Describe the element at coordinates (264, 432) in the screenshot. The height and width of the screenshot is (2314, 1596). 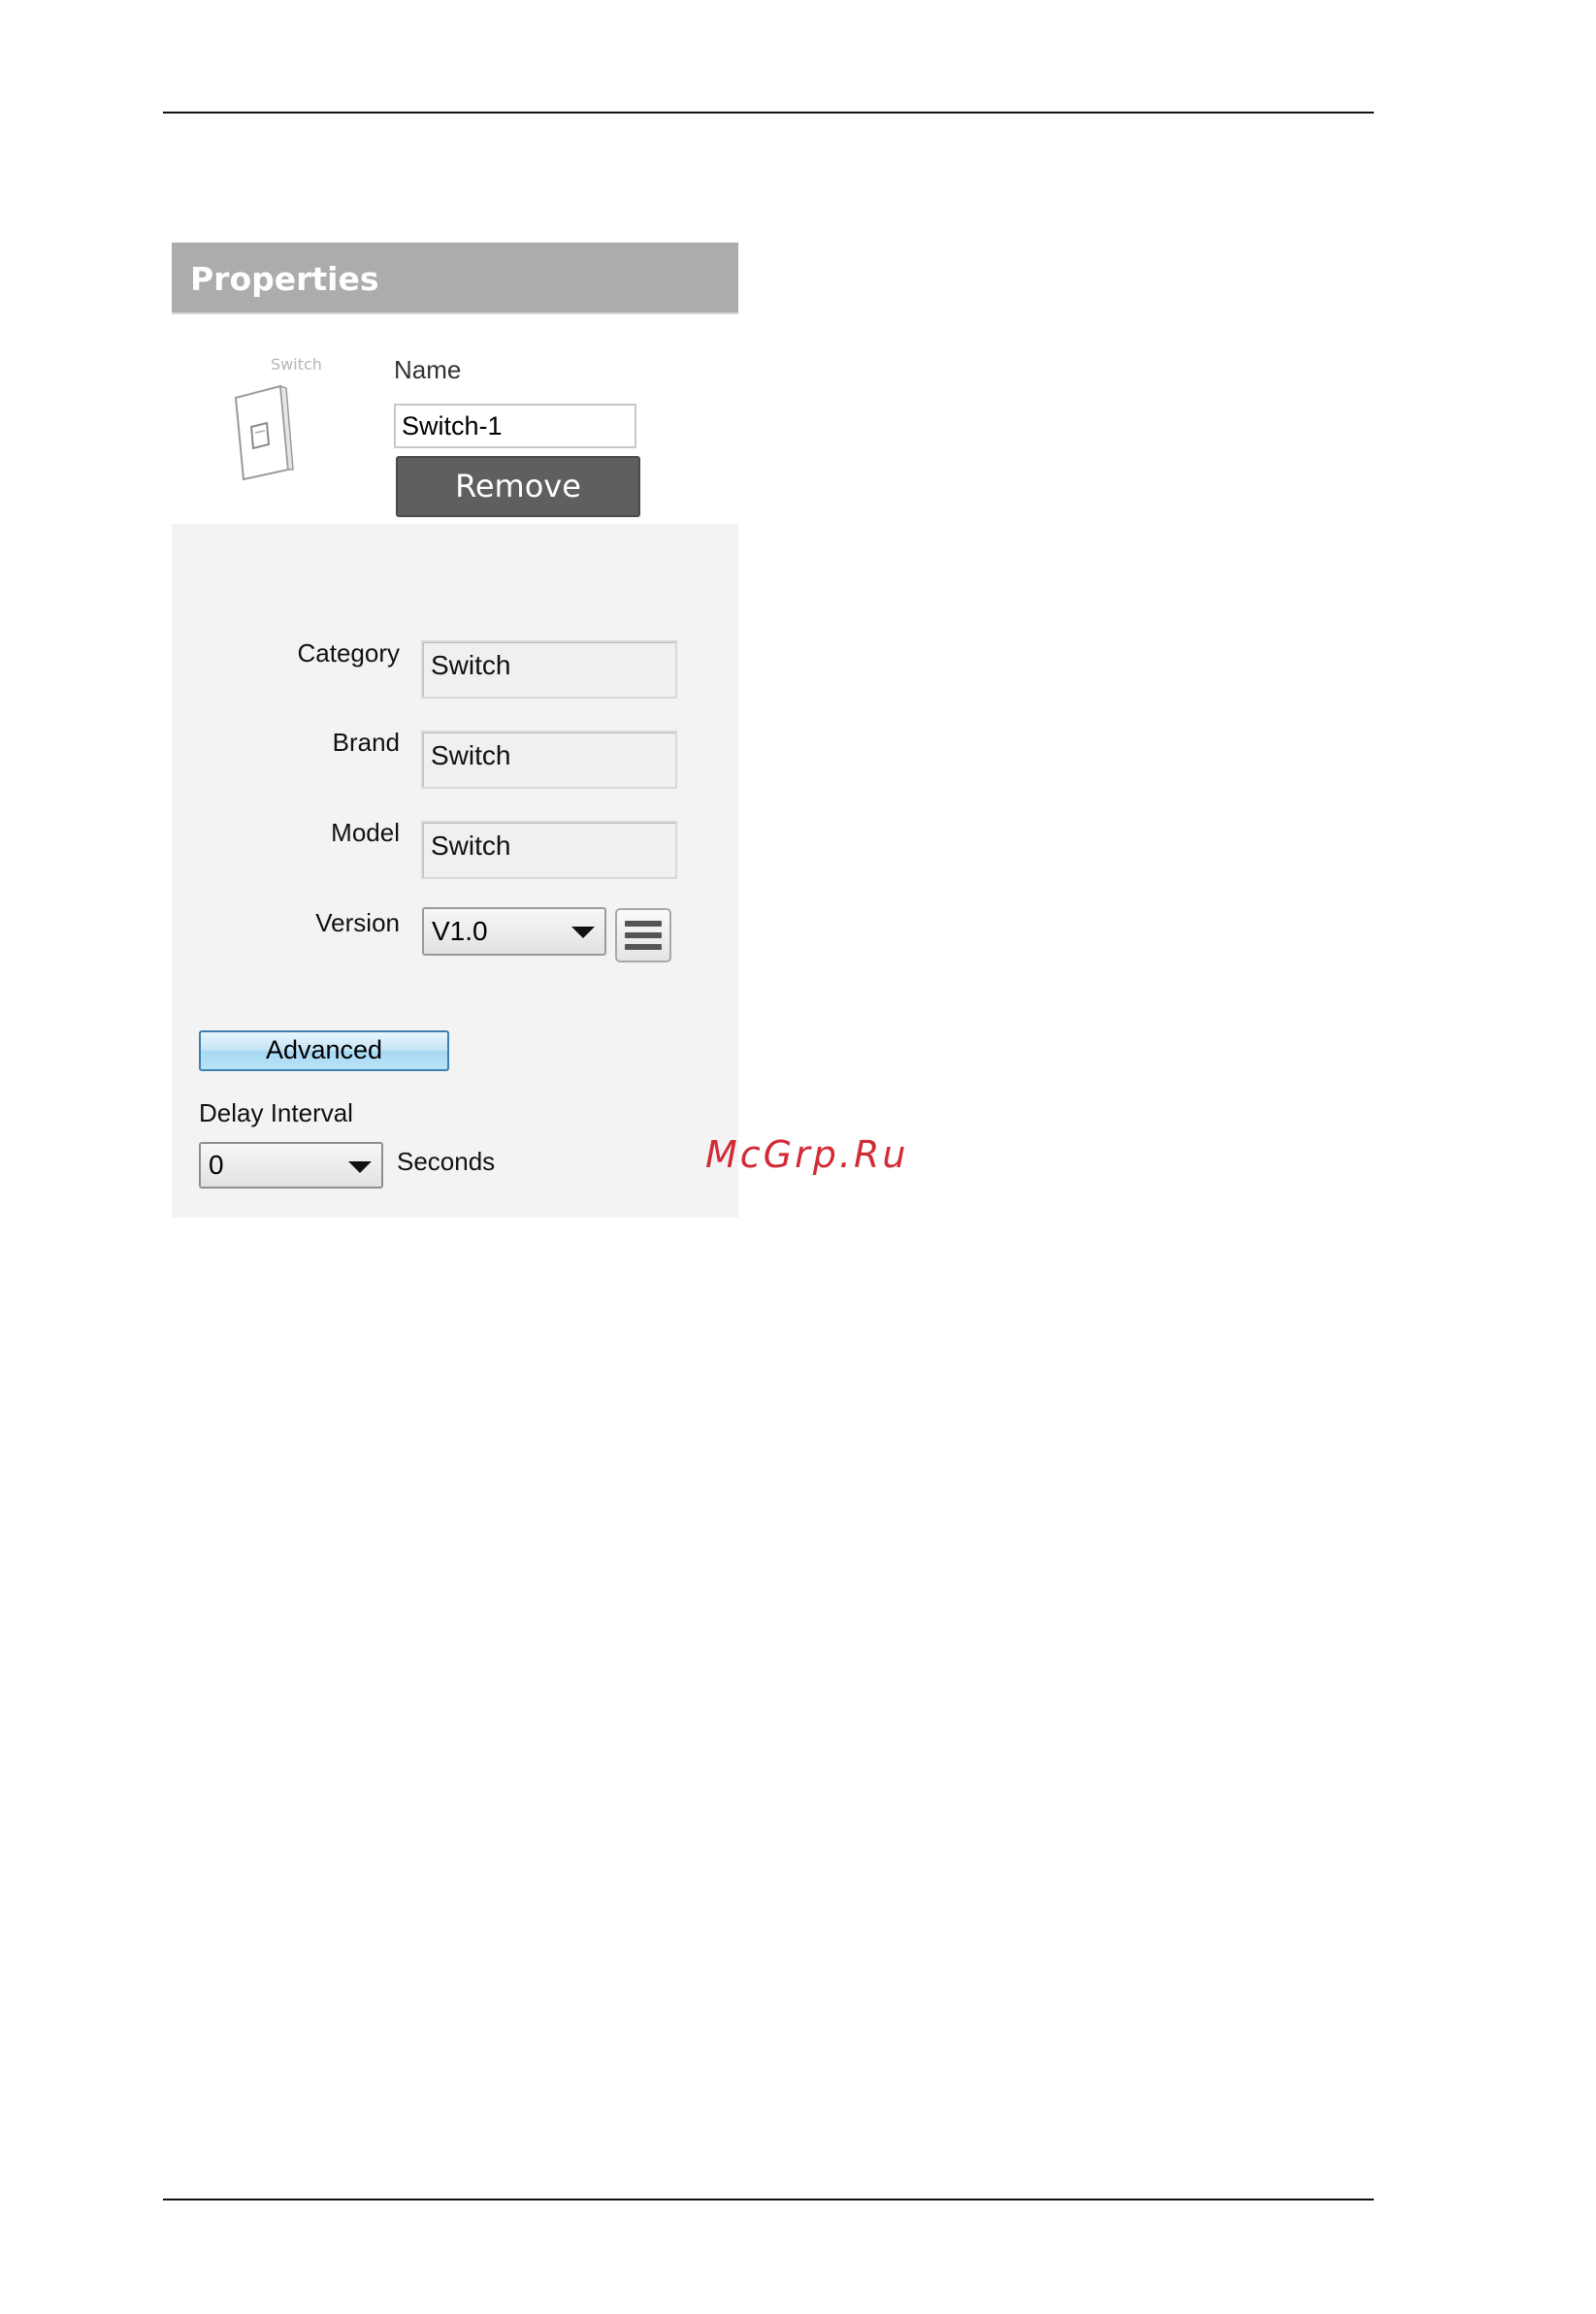
I see `wall-switch-icon` at that location.